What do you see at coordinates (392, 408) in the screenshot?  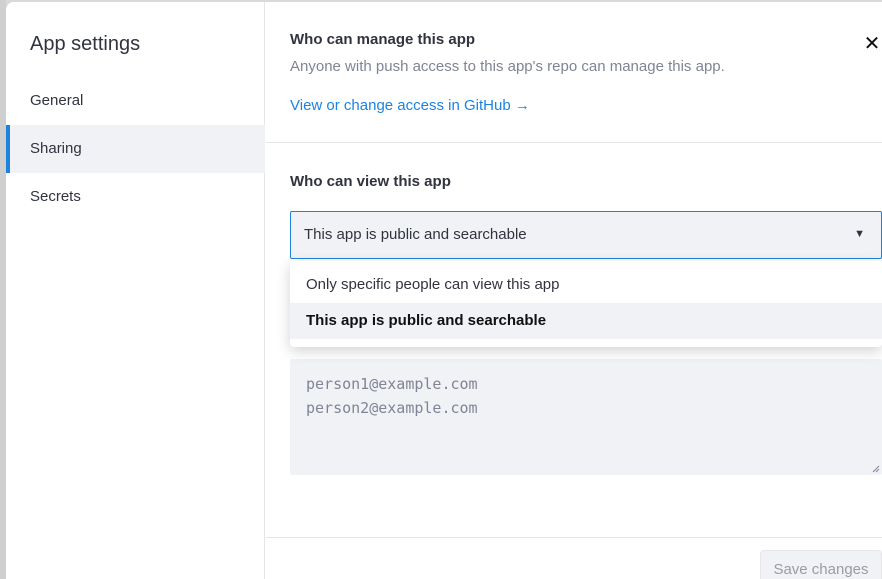 I see `placeholder-line: person2@example.com` at bounding box center [392, 408].